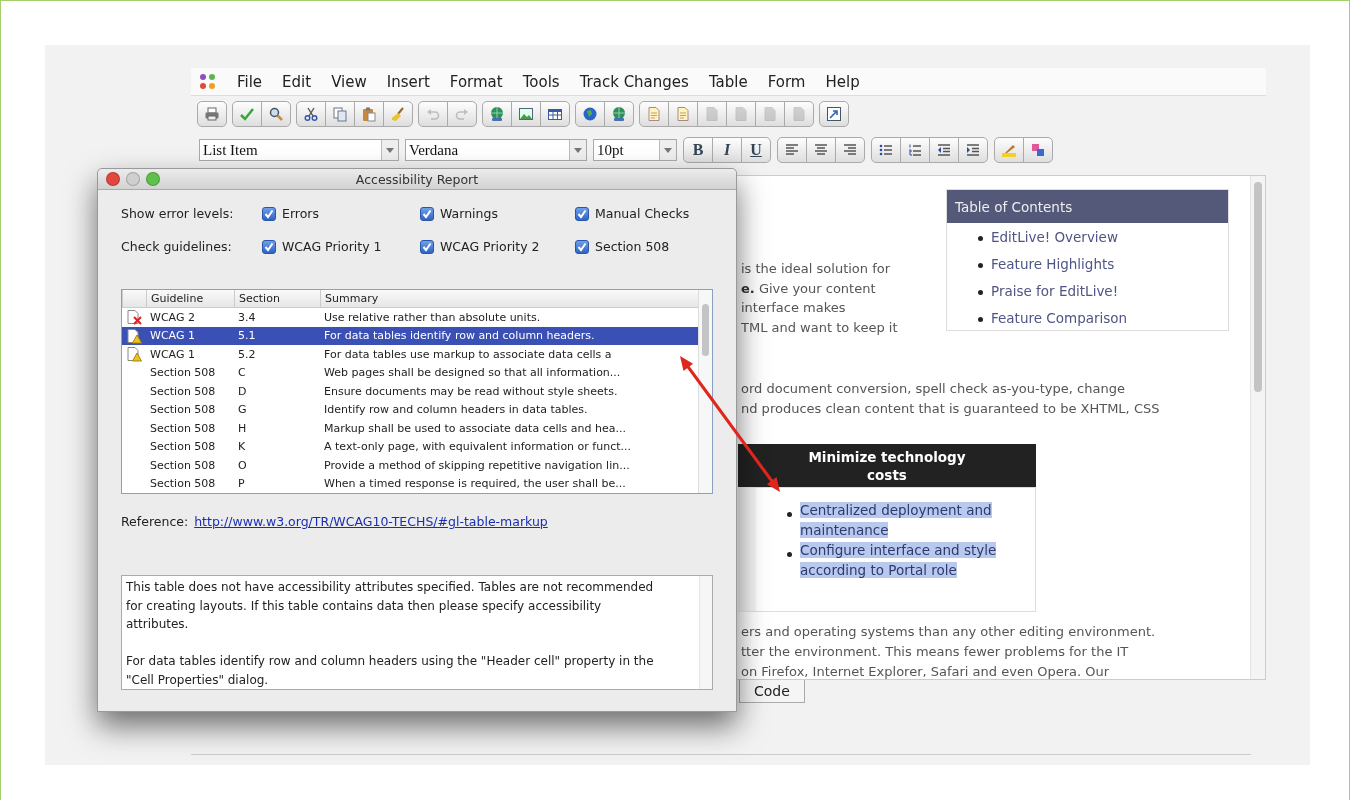  I want to click on dialog-title: Accessibility Report, so click(417, 179).